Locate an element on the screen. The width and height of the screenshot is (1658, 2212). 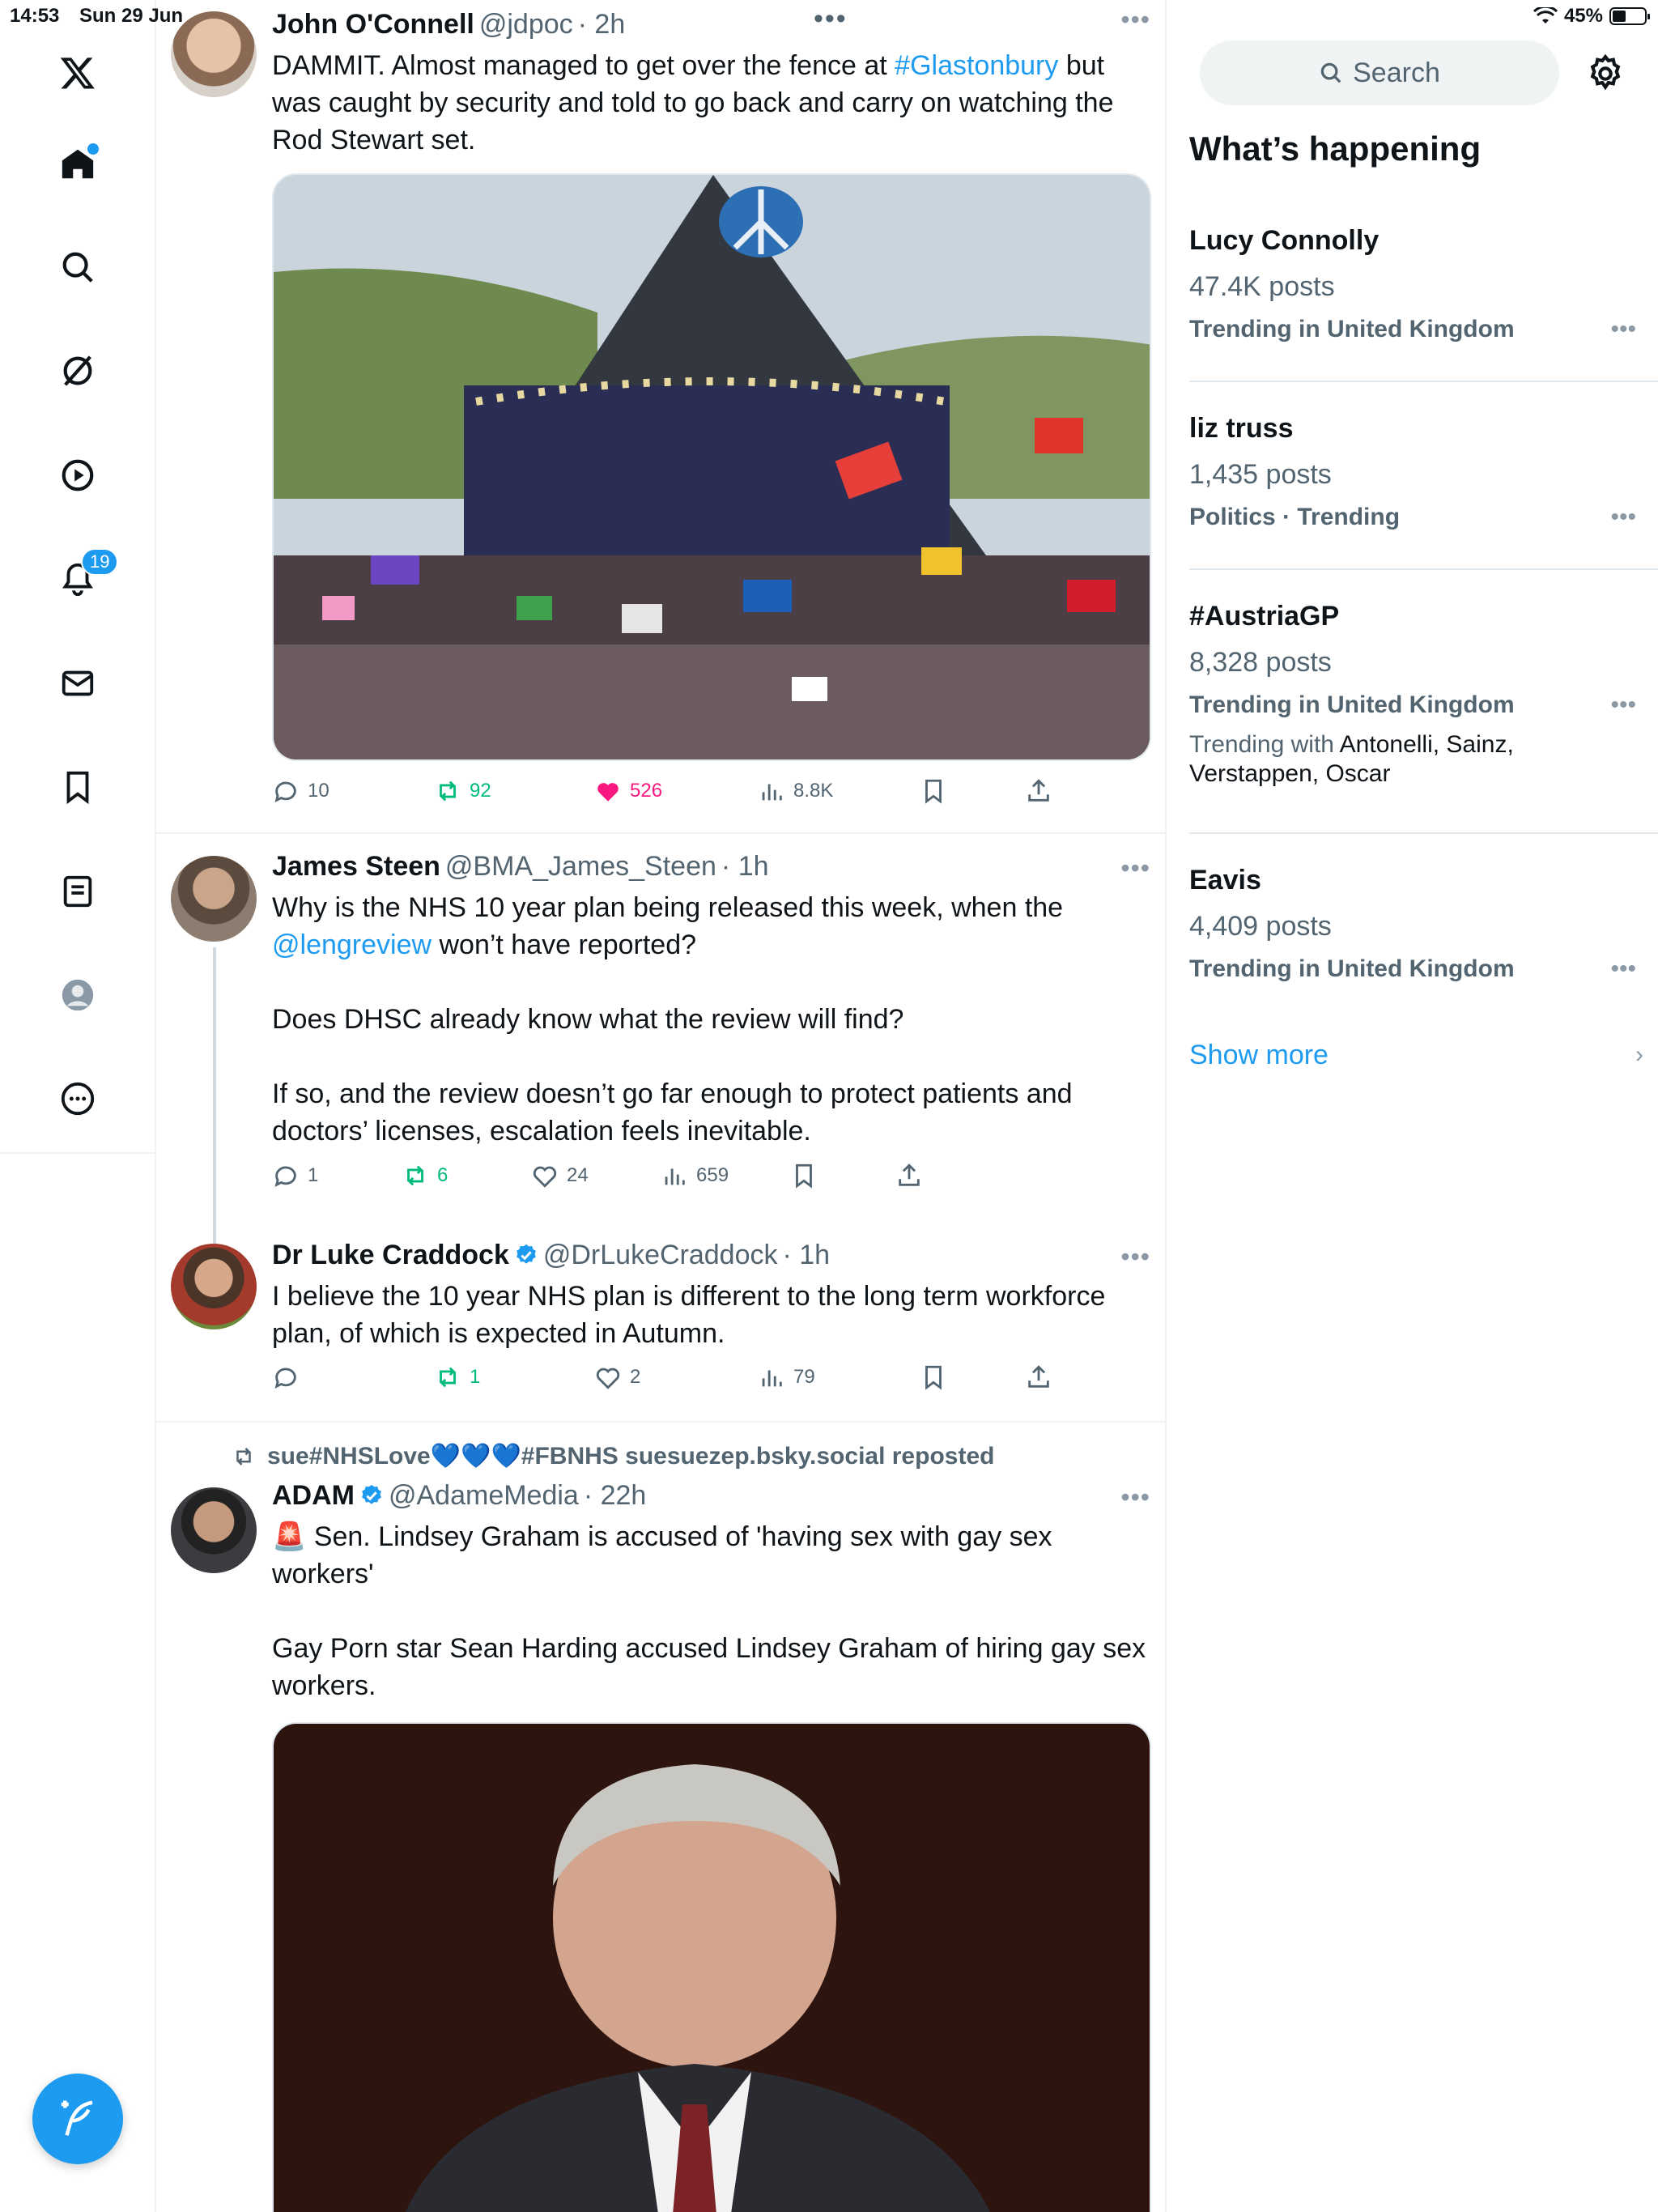
author-handle: @DrLukeCraddock is located at coordinates (660, 1255).